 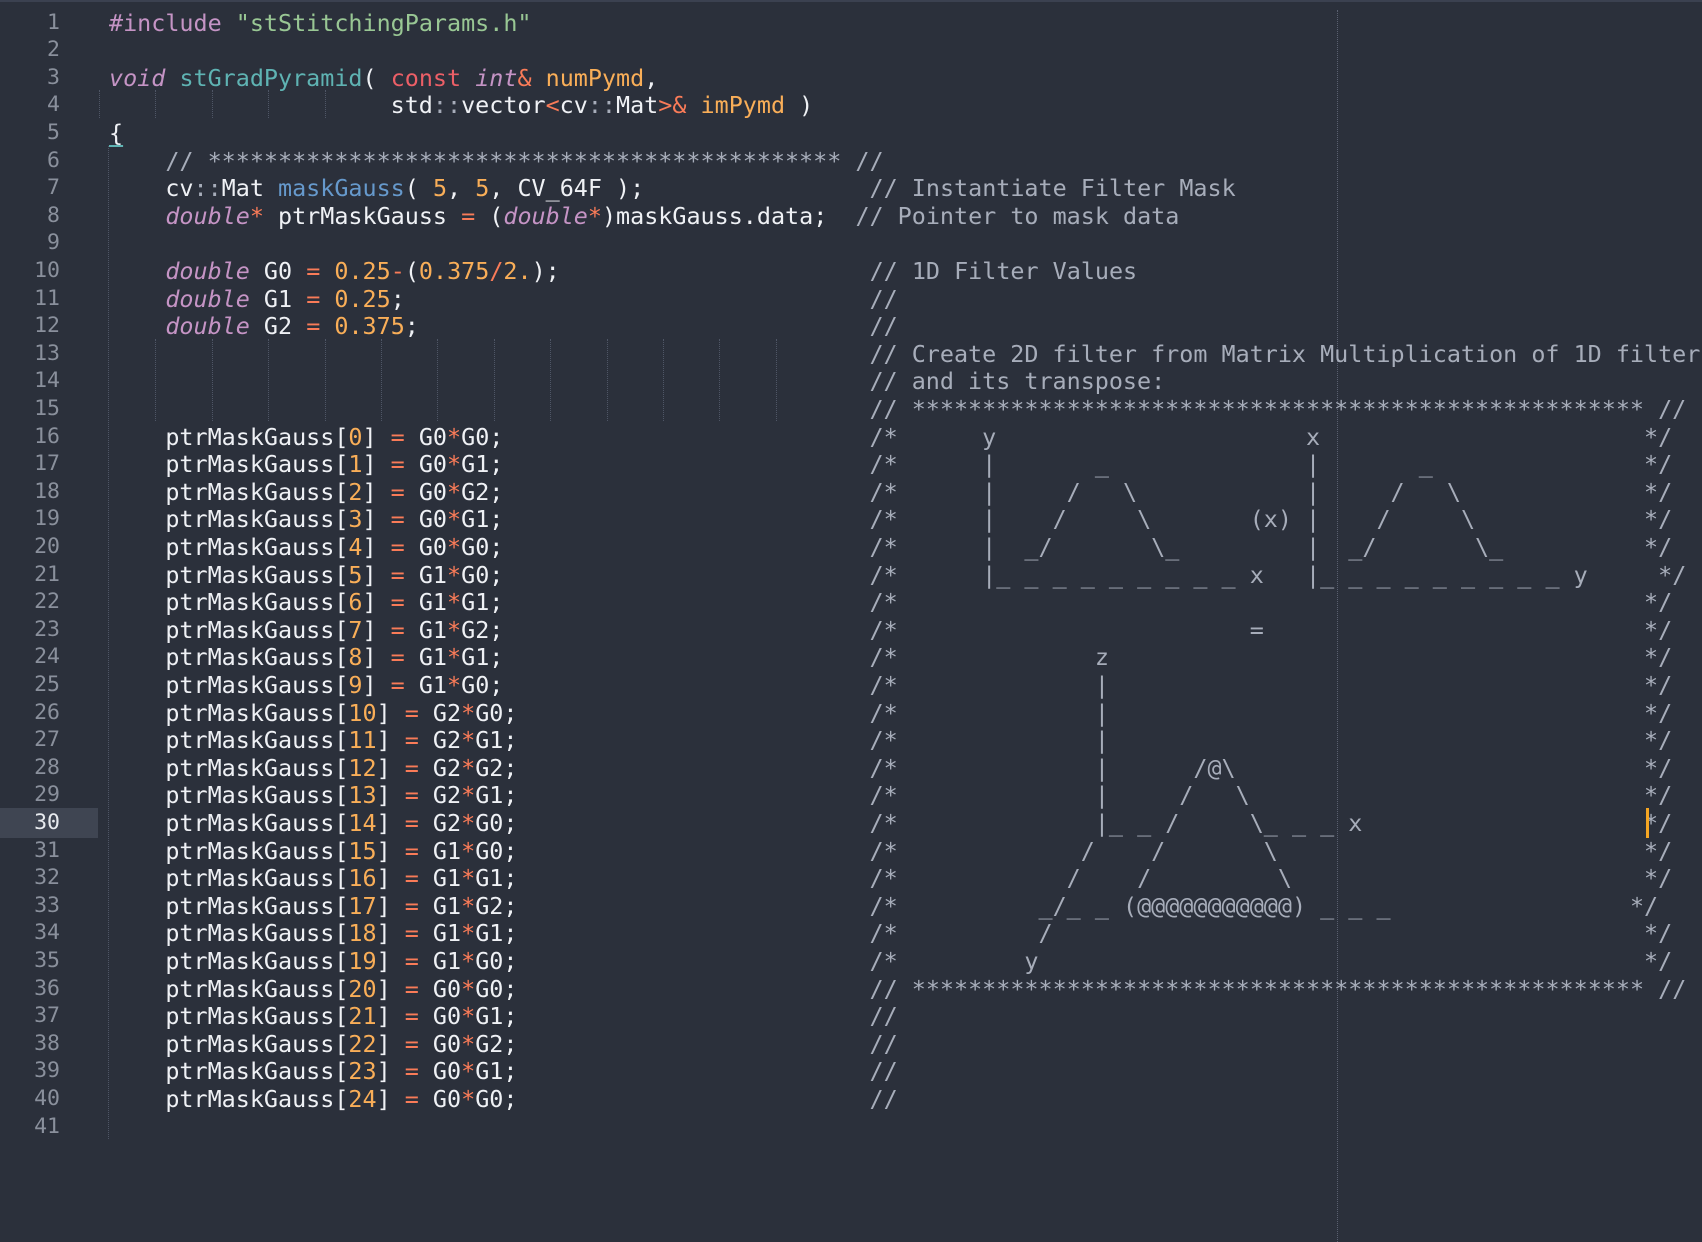 What do you see at coordinates (890, 768) in the screenshot?
I see `code-line: ptrMaskGauss[12] = G2*G2; /* | /@\ */` at bounding box center [890, 768].